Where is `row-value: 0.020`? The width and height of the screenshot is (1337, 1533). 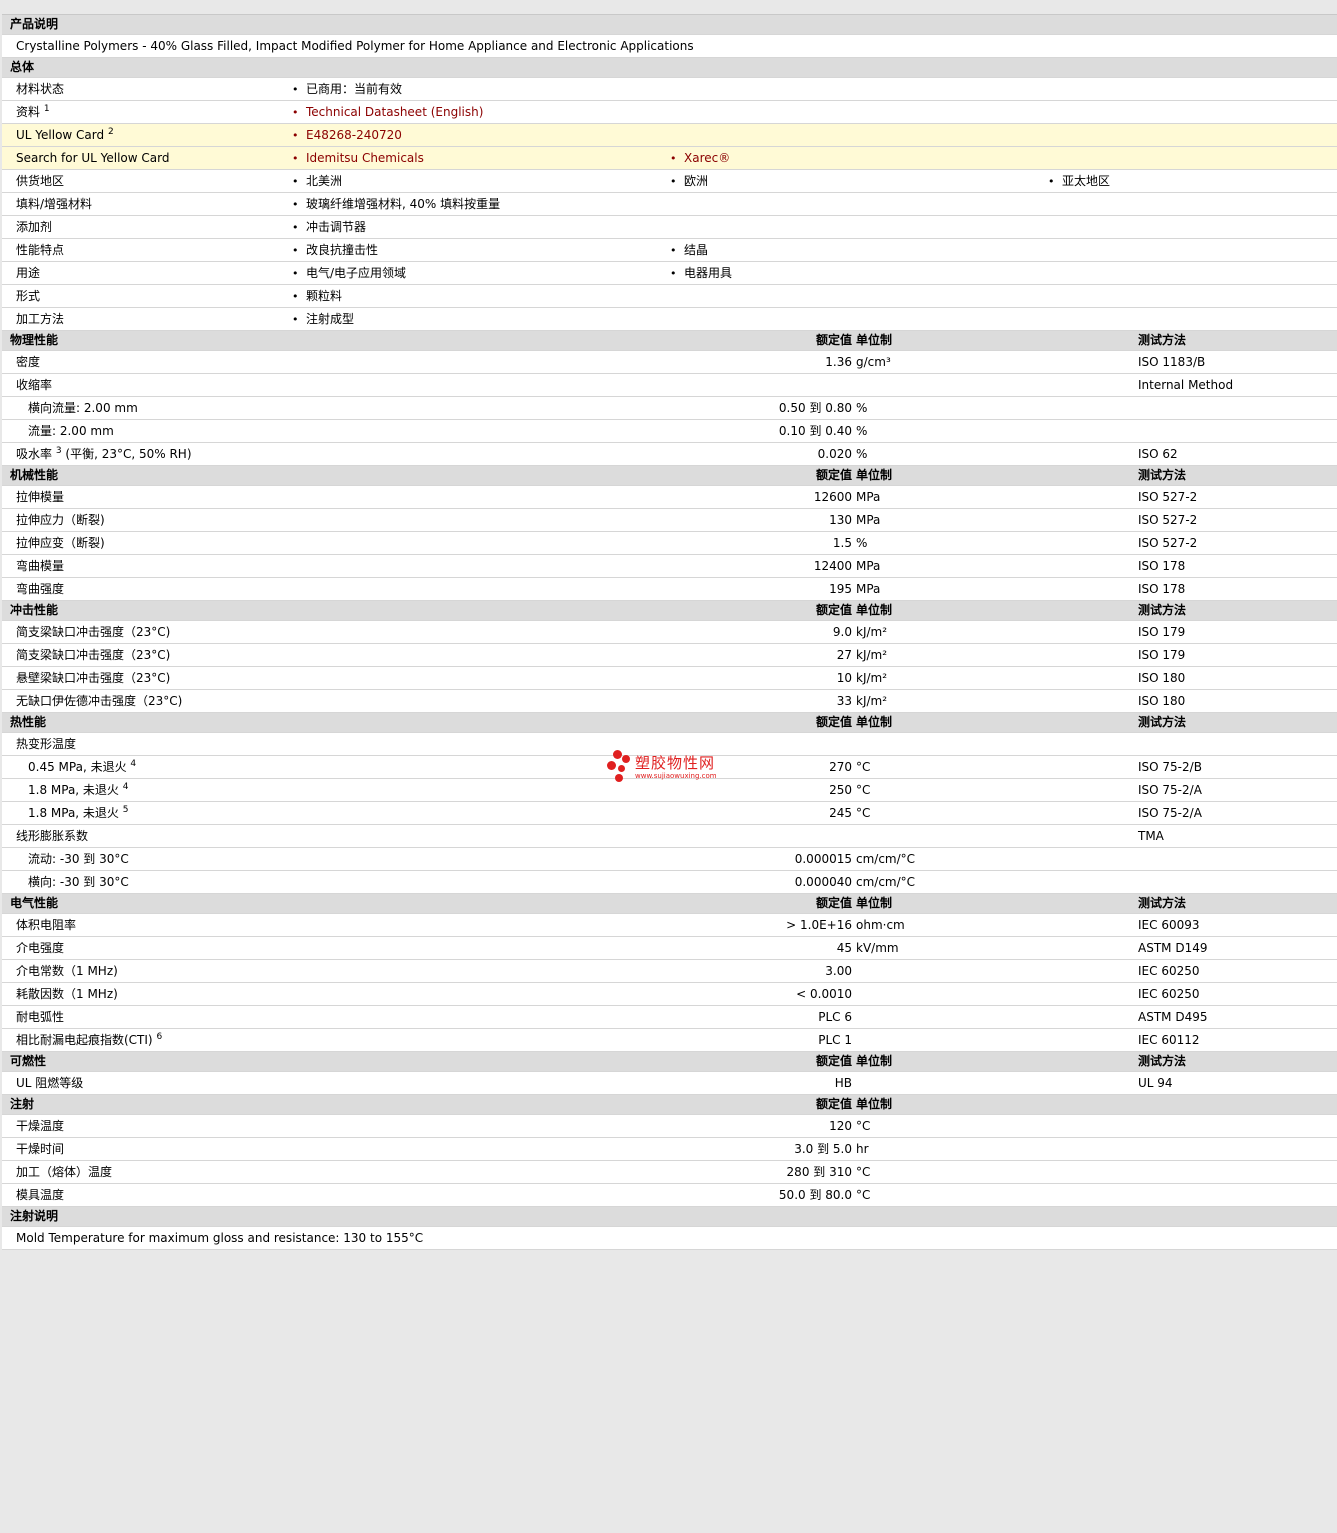 row-value: 0.020 is located at coordinates (834, 454).